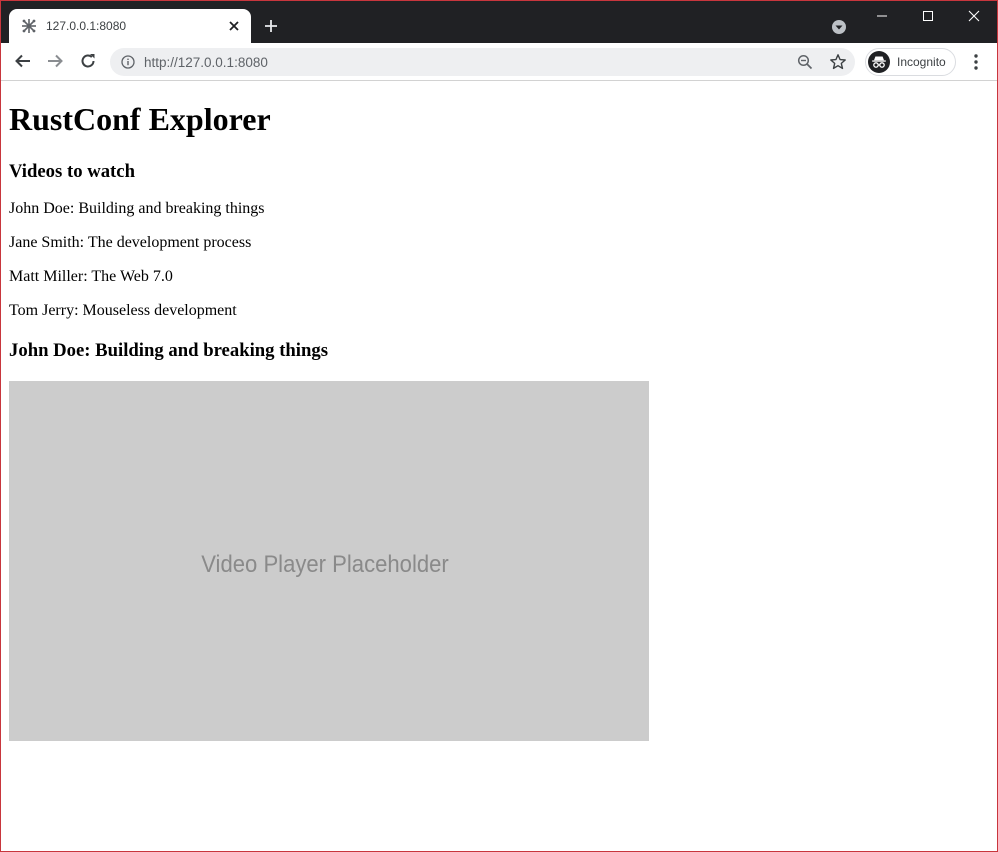 Image resolution: width=998 pixels, height=852 pixels. Describe the element at coordinates (55, 61) in the screenshot. I see `forward-arrow-icon` at that location.